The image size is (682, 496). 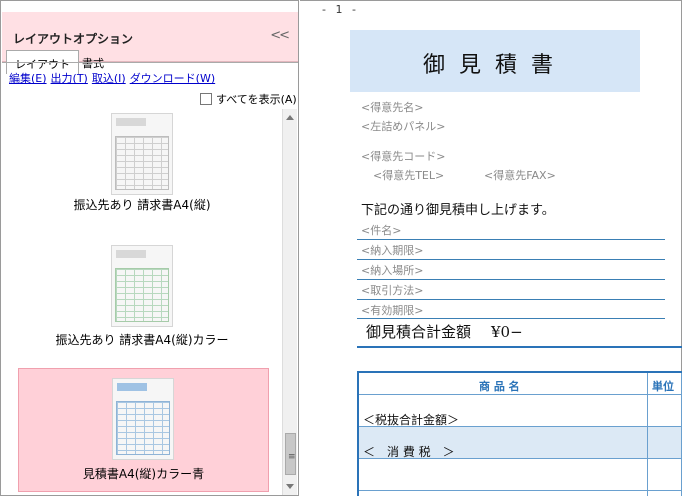 What do you see at coordinates (409, 175) in the screenshot?
I see `customer-tel-field: <得意先TEL>` at bounding box center [409, 175].